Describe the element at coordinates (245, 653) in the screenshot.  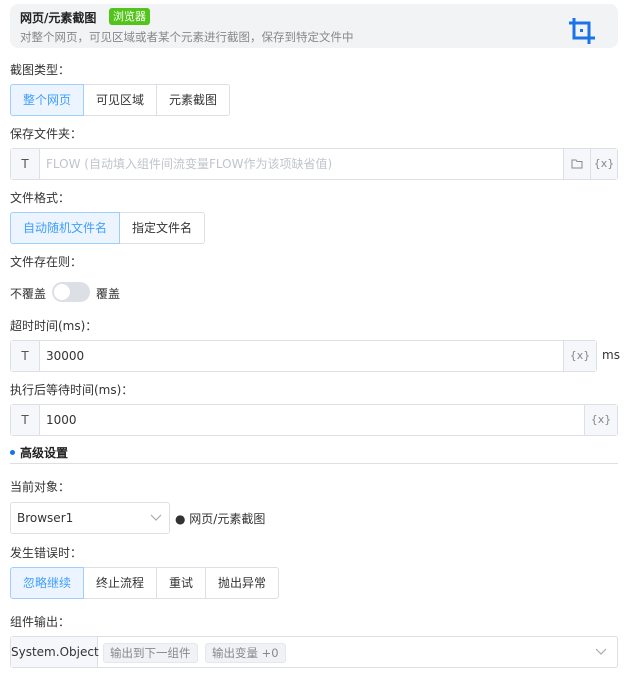
I see `output-tag-variable: 输出变量 +0` at that location.